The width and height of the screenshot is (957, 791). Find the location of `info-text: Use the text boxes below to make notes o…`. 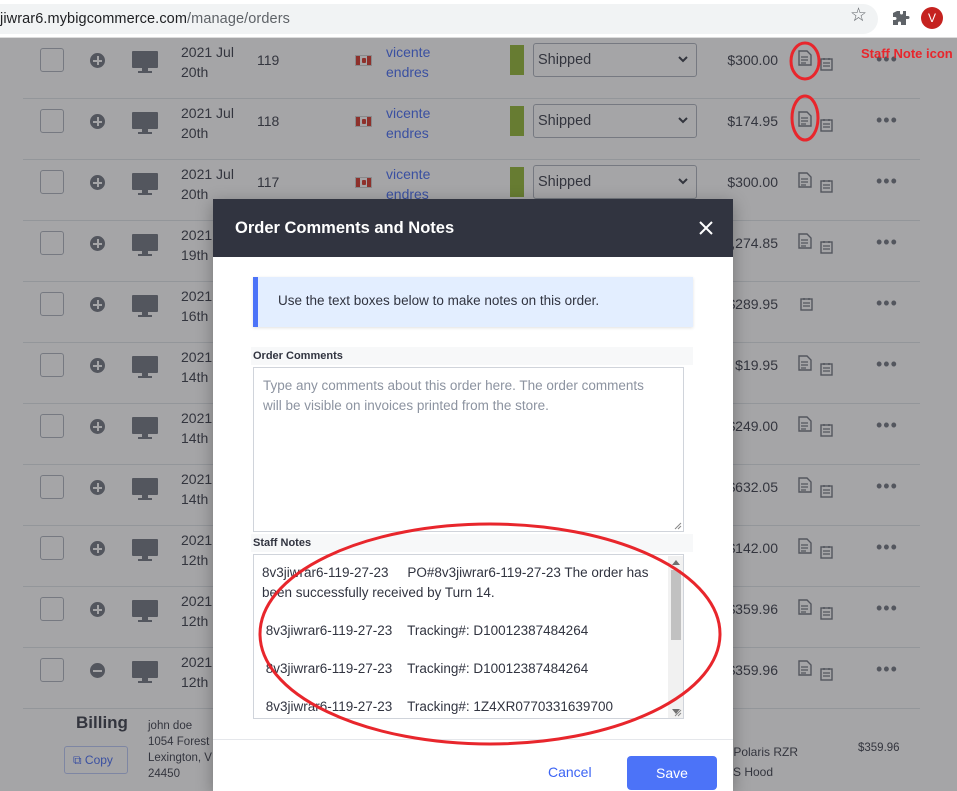

info-text: Use the text boxes below to make notes o… is located at coordinates (439, 300).